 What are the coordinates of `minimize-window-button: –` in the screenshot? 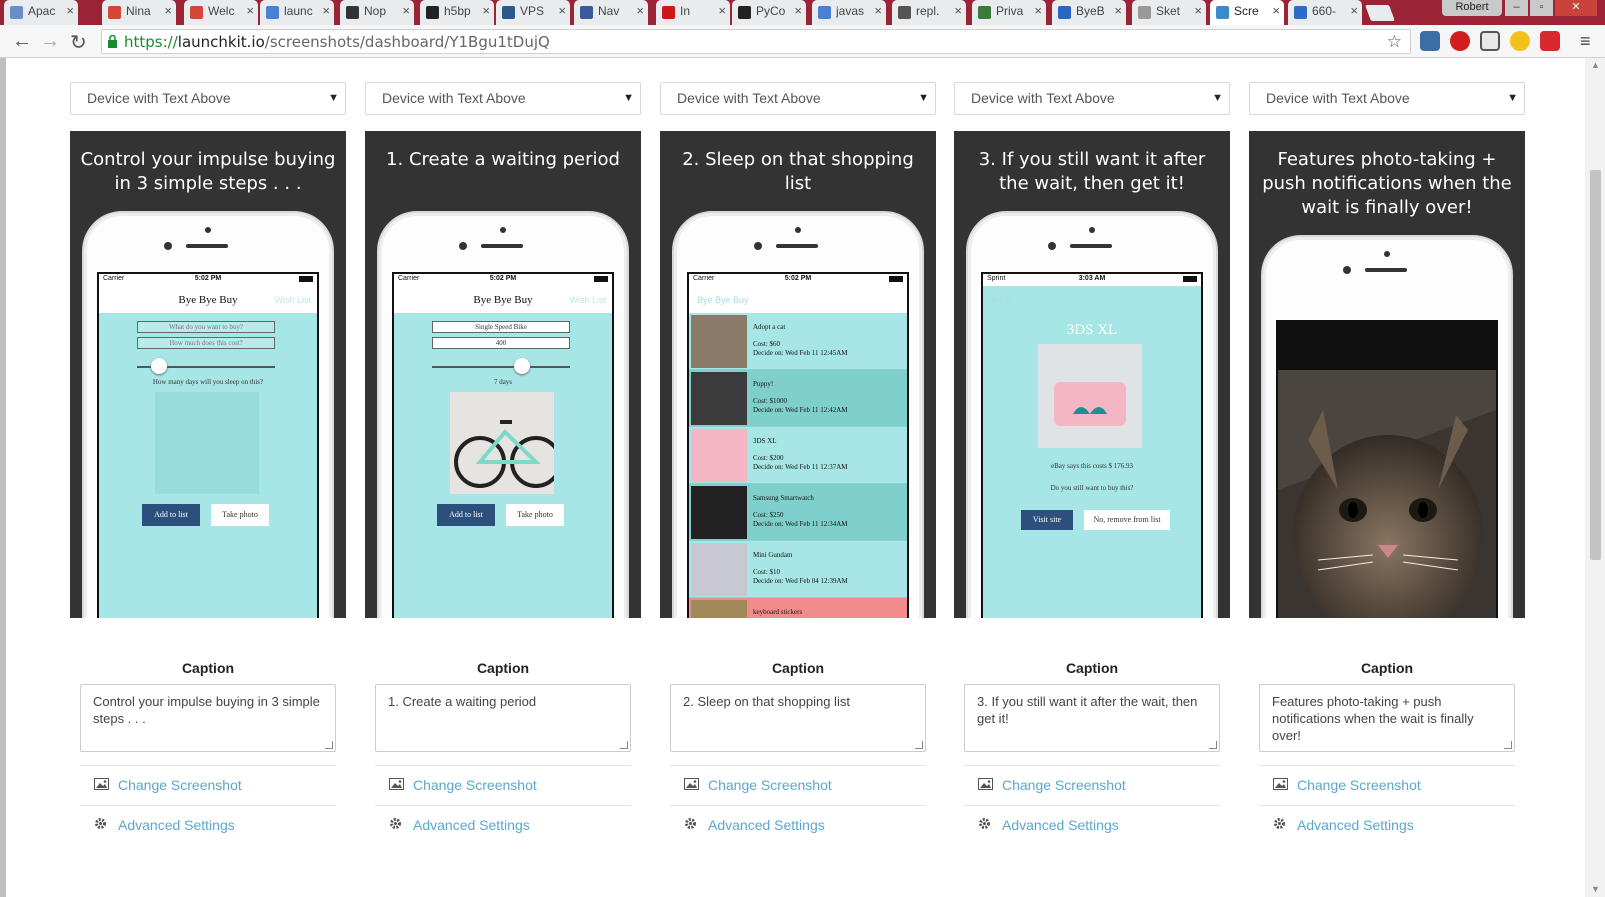 It's located at (1516, 8).